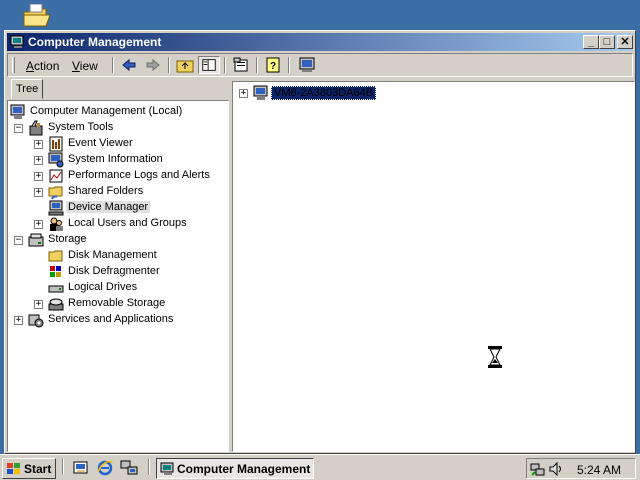  Describe the element at coordinates (27, 89) in the screenshot. I see `tab-tree: Tree` at that location.